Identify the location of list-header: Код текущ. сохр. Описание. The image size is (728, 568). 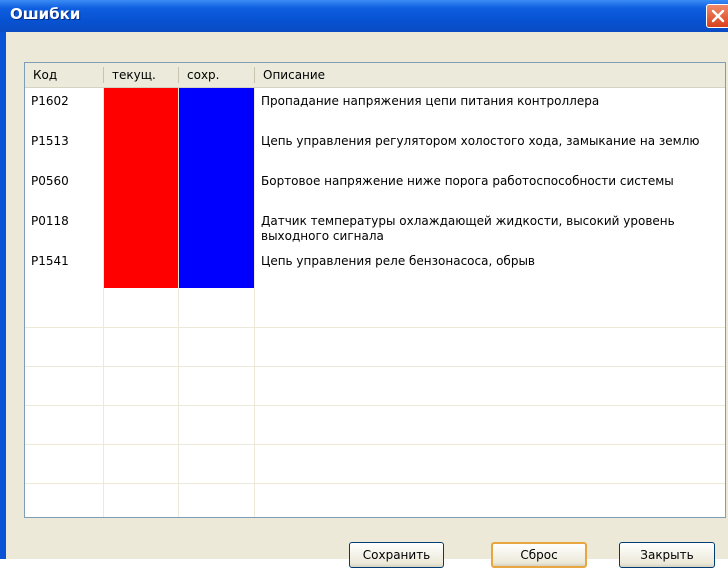
(375, 75).